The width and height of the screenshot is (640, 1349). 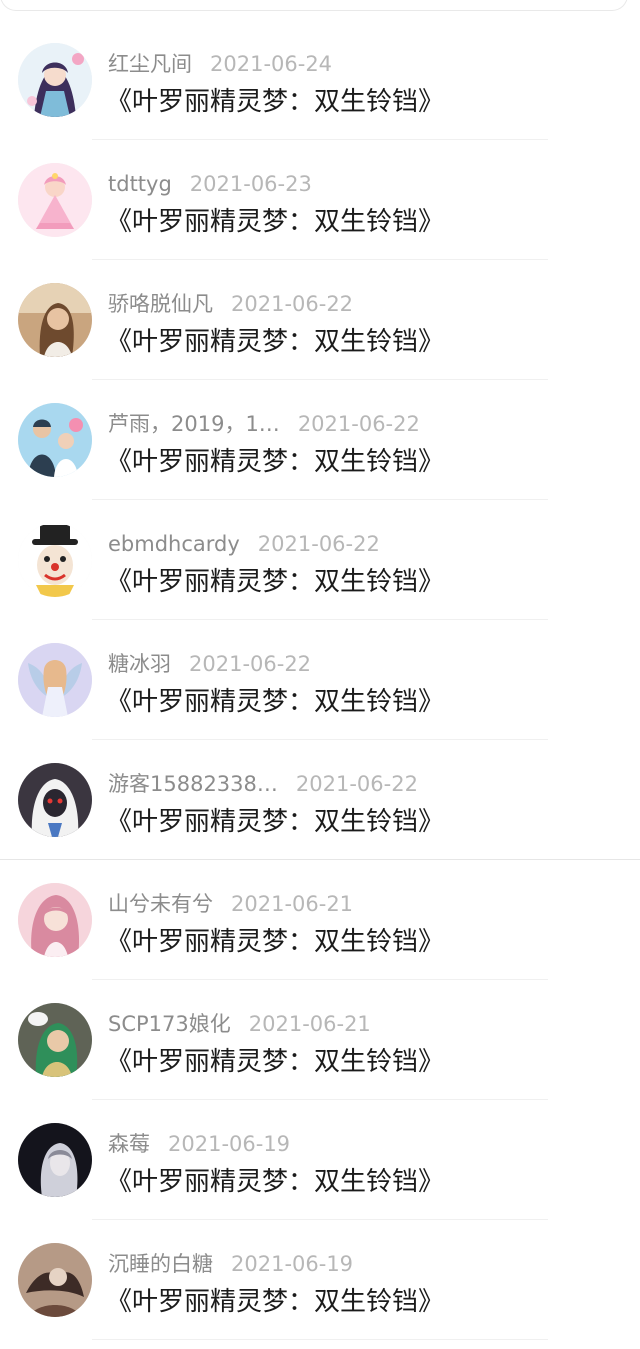 What do you see at coordinates (160, 1264) in the screenshot?
I see `username: 沉睡的白糖` at bounding box center [160, 1264].